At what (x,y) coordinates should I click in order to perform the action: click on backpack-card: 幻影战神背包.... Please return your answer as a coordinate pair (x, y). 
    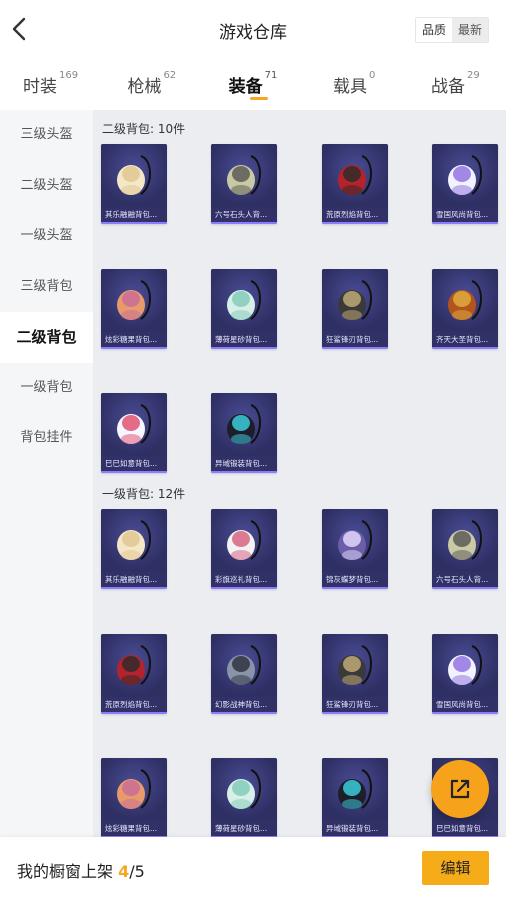
    Looking at the image, I should click on (244, 673).